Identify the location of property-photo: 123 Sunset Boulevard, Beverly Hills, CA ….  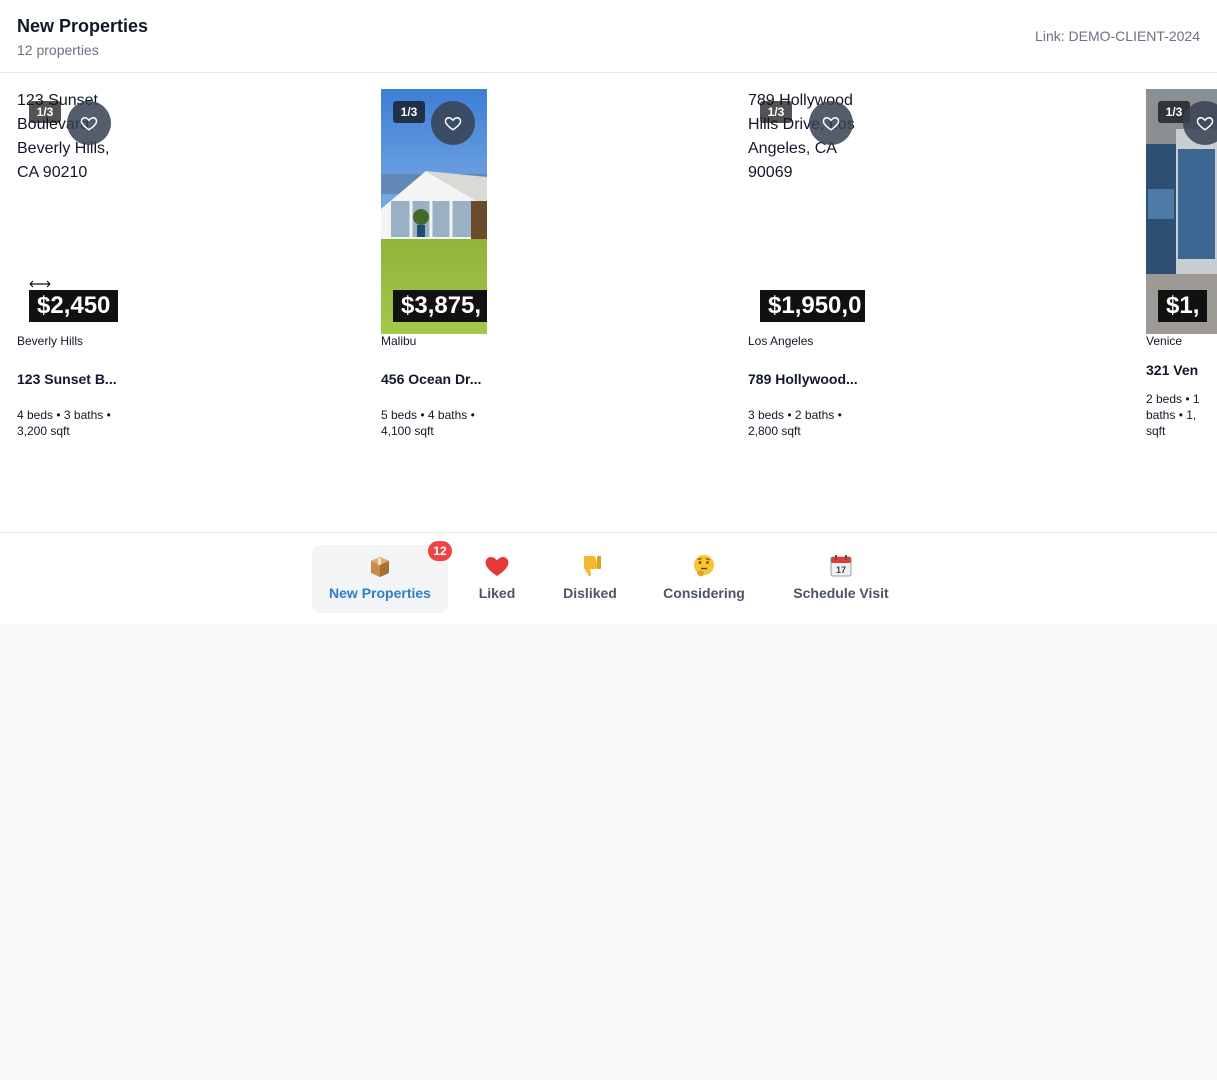
(70, 211).